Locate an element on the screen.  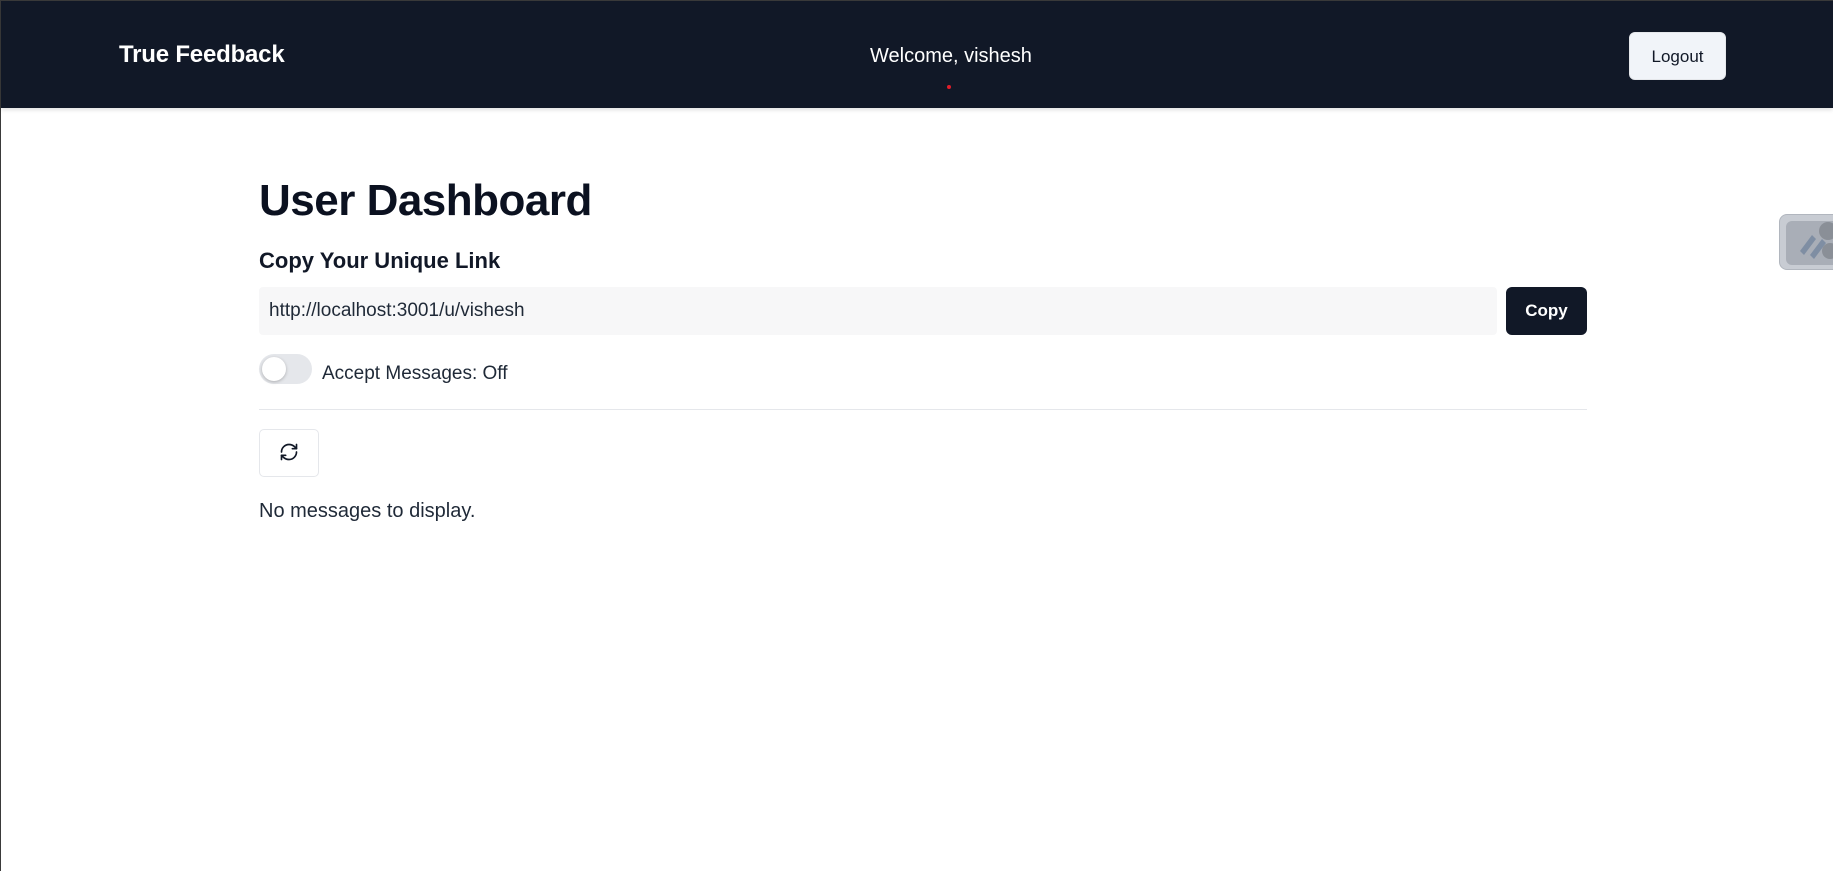
brand-logo-link: True Feedback is located at coordinates (202, 55).